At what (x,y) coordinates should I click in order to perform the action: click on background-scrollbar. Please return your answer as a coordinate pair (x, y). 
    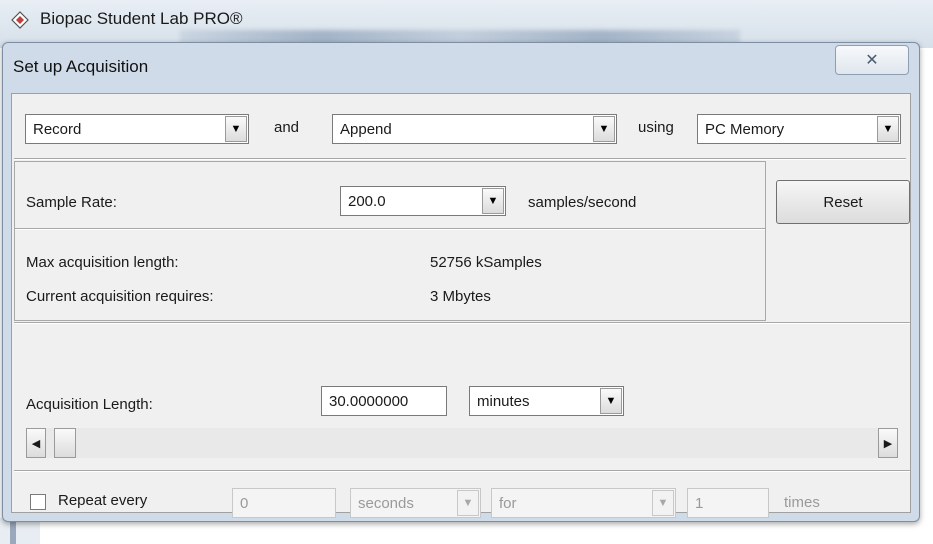
    Looking at the image, I should click on (13, 532).